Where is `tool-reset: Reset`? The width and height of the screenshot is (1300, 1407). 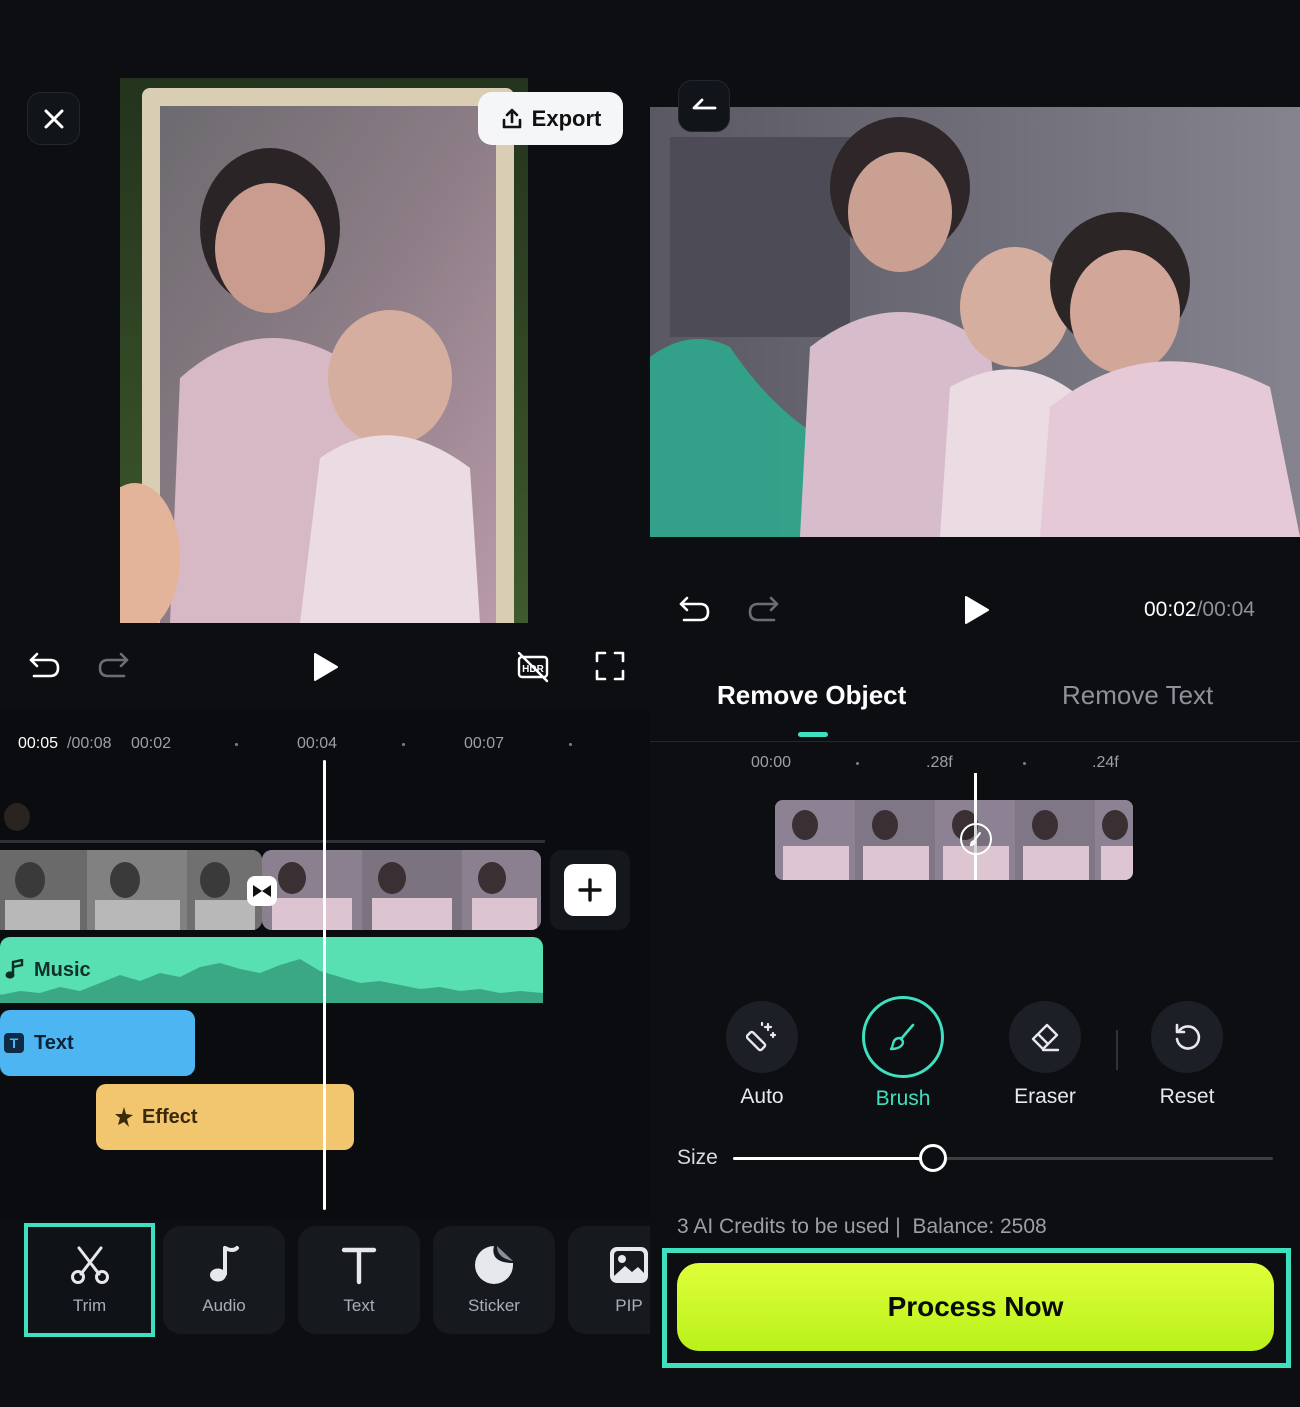 tool-reset: Reset is located at coordinates (1187, 1055).